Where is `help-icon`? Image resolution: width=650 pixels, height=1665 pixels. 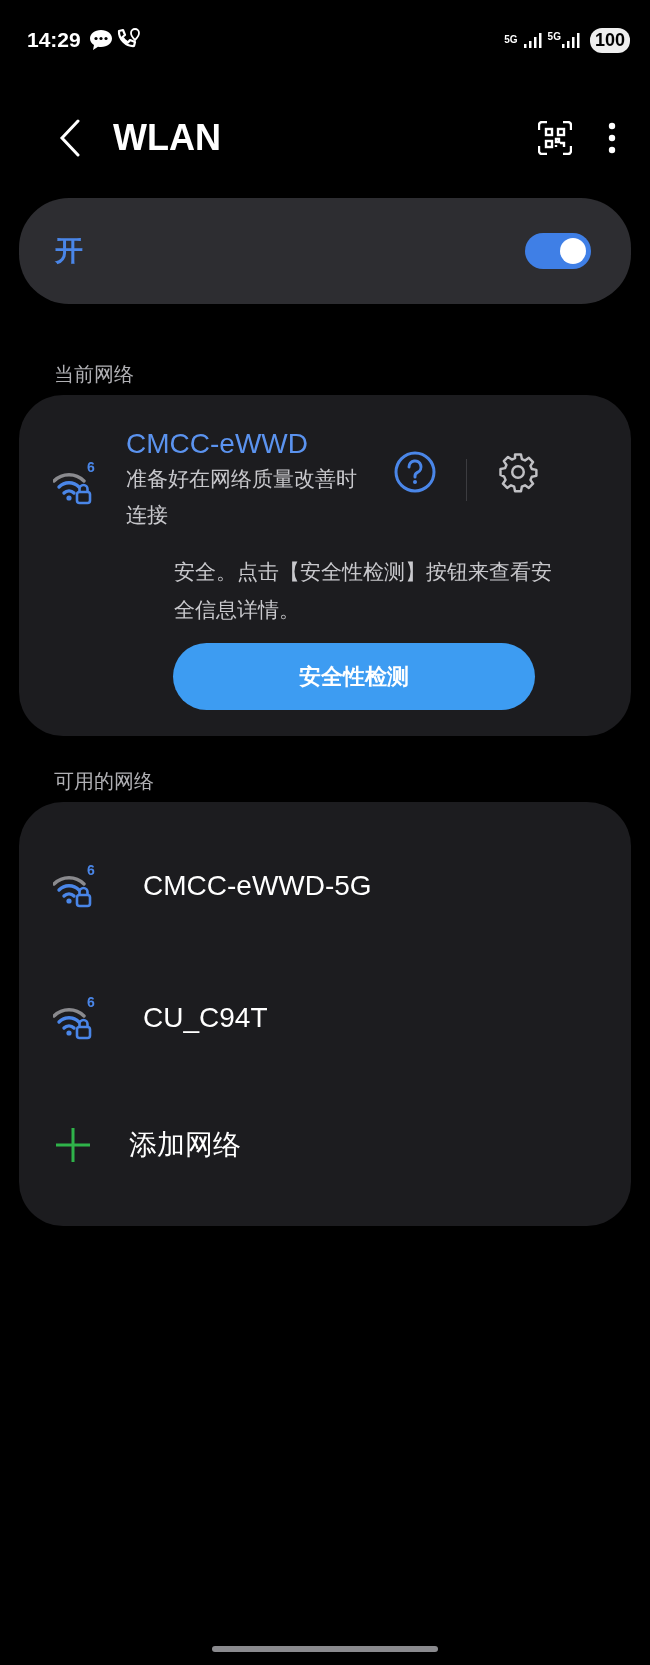
help-icon is located at coordinates (415, 472).